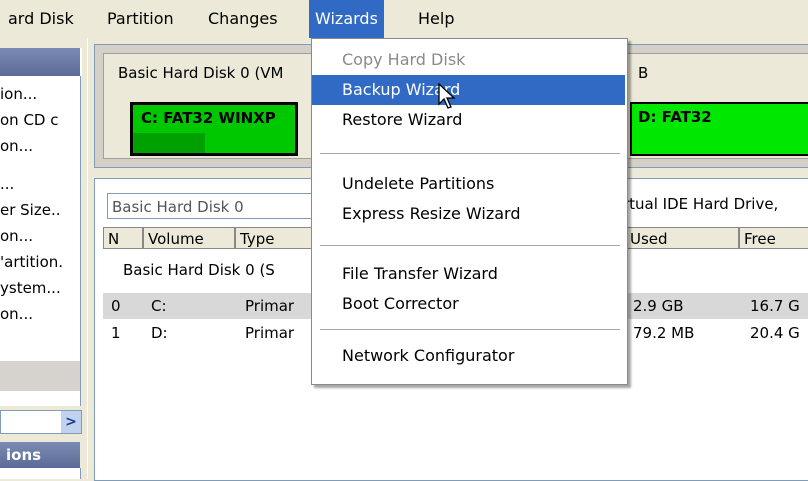 The image size is (808, 481). Describe the element at coordinates (212, 206) in the screenshot. I see `disk-title-field: Basic Hard Disk 0` at that location.